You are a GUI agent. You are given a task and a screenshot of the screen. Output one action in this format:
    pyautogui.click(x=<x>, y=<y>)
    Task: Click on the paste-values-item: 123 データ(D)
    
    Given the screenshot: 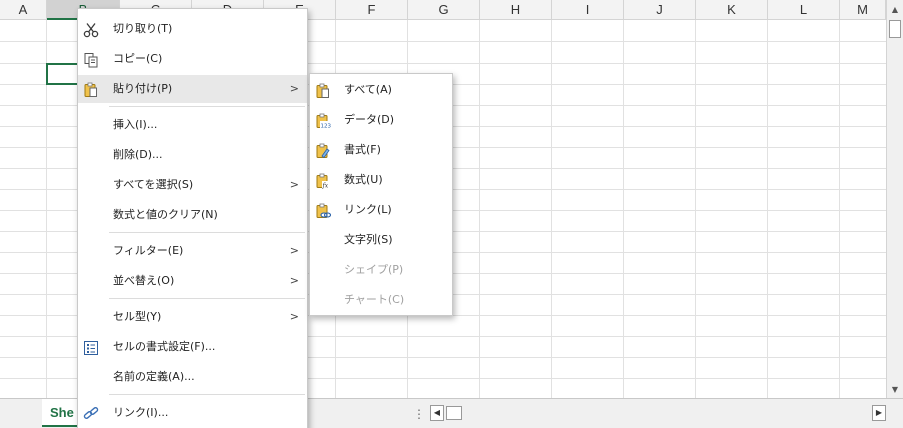 What is the action you would take?
    pyautogui.click(x=381, y=120)
    